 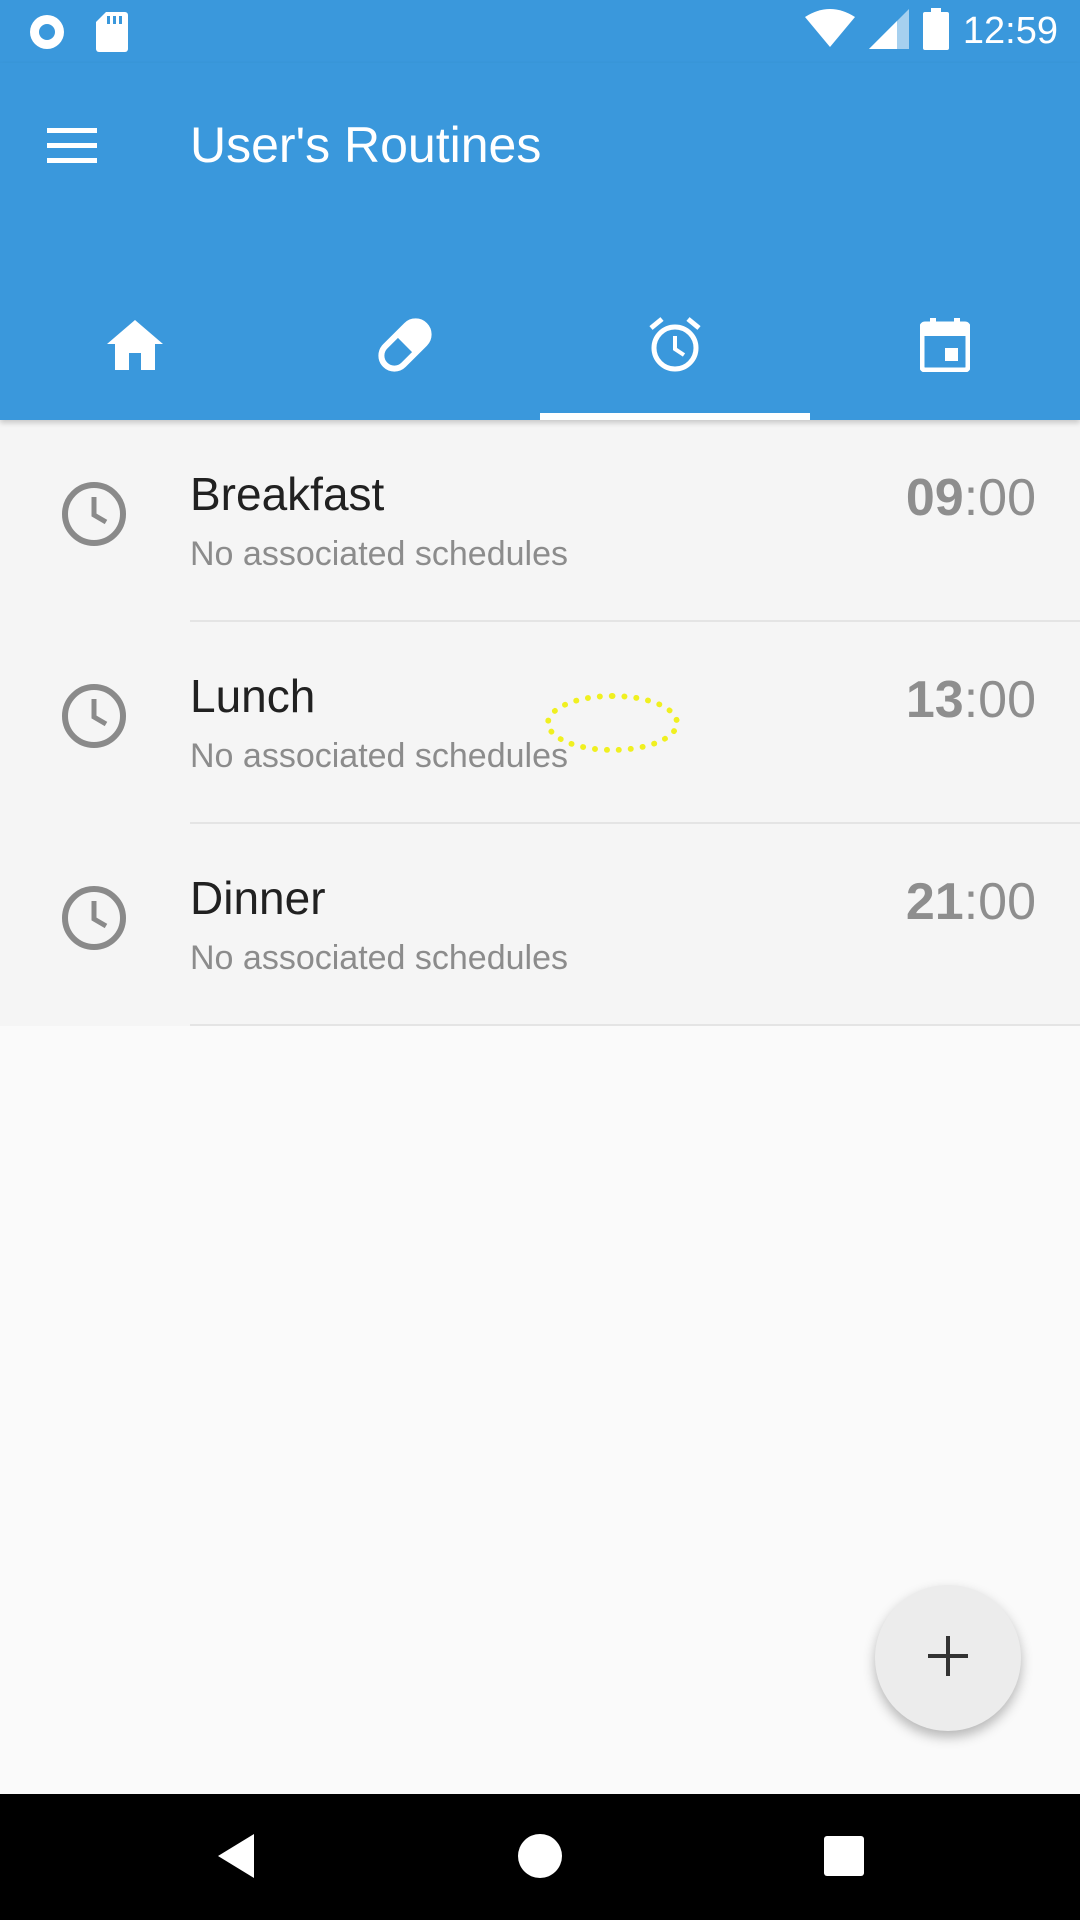 What do you see at coordinates (1010, 31) in the screenshot?
I see `status-time: 12:59` at bounding box center [1010, 31].